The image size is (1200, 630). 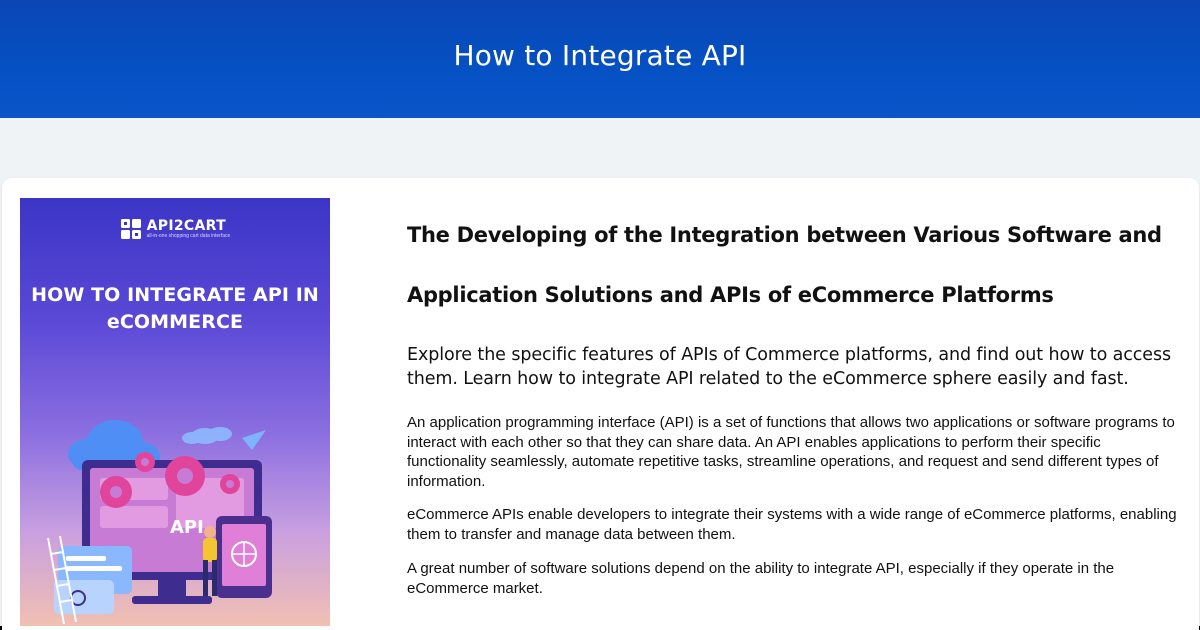 What do you see at coordinates (159, 522) in the screenshot?
I see `api-integration-illustration: API` at bounding box center [159, 522].